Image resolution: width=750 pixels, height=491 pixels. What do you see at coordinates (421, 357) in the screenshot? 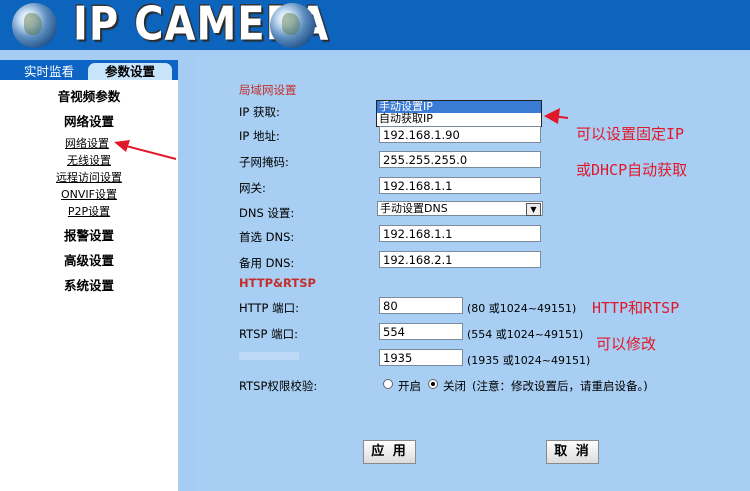
I see `third-port-input: 1935` at bounding box center [421, 357].